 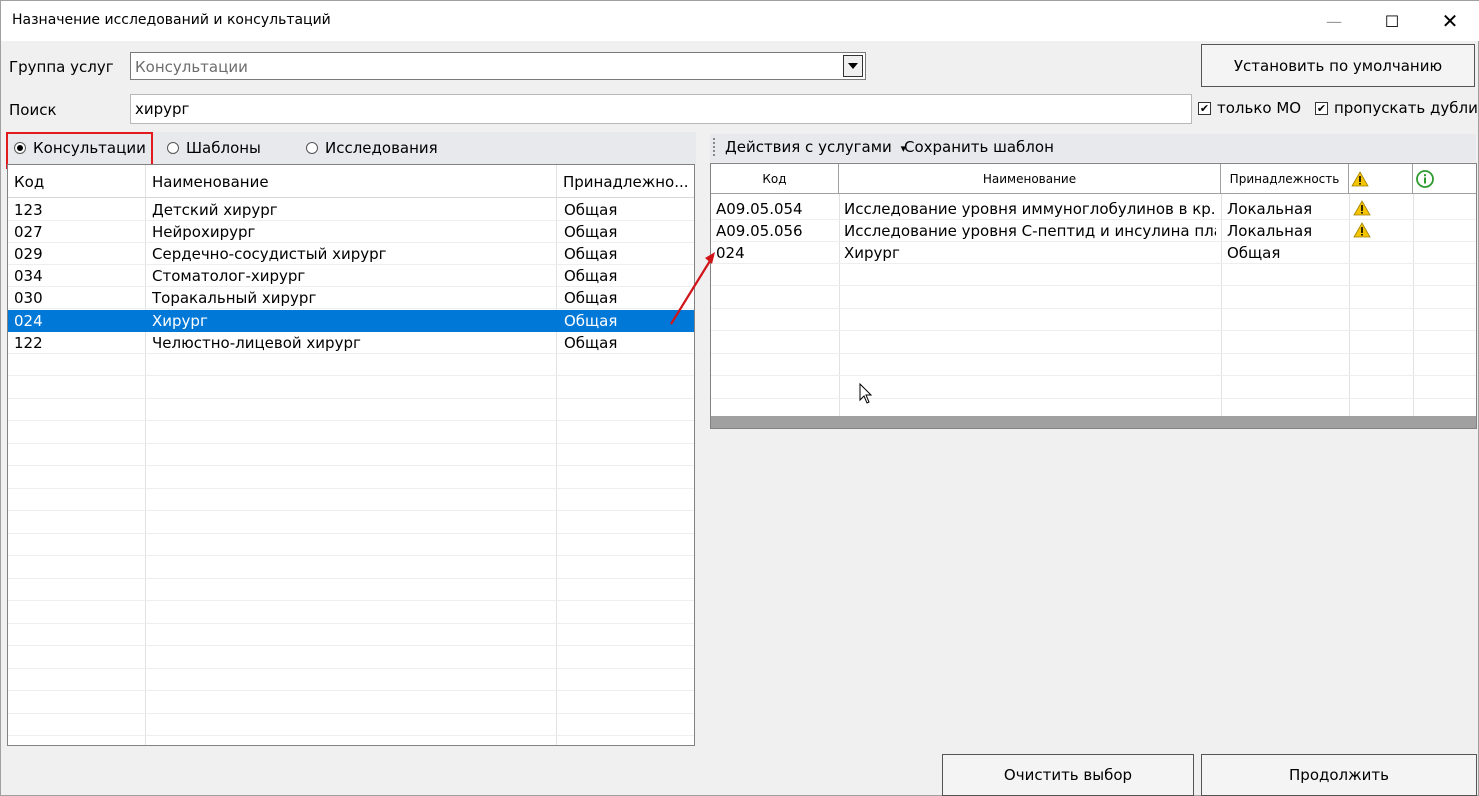 I want to click on table-row: 122 Челюстно-лицевой хирург Общая, so click(x=351, y=343).